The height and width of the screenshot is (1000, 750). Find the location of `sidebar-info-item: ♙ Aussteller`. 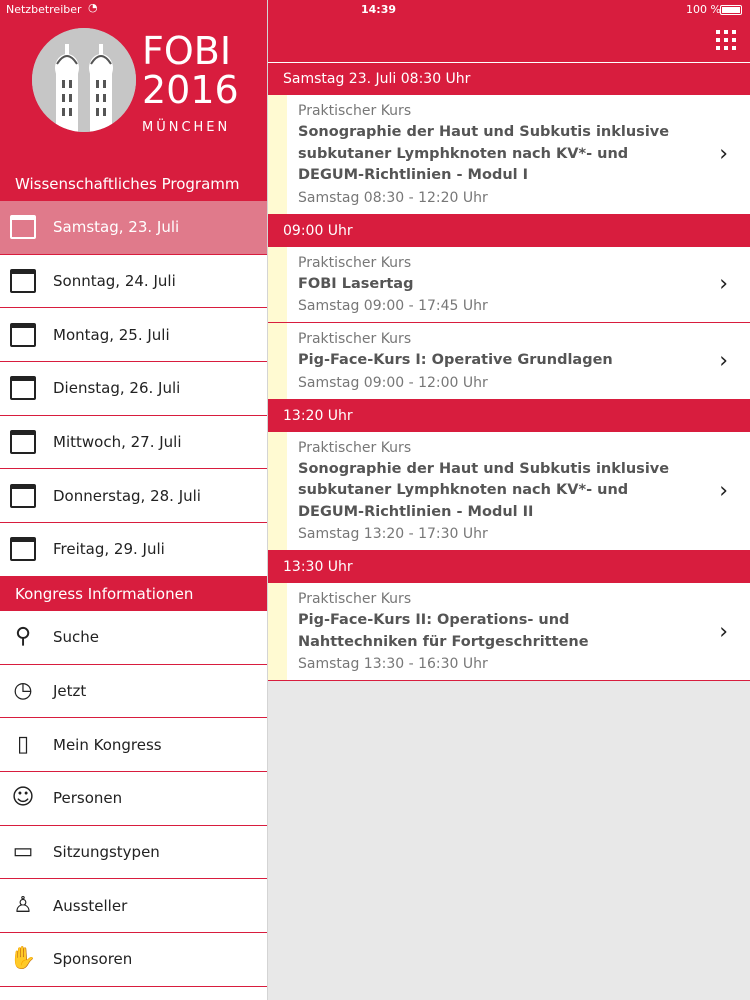

sidebar-info-item: ♙ Aussteller is located at coordinates (133, 906).